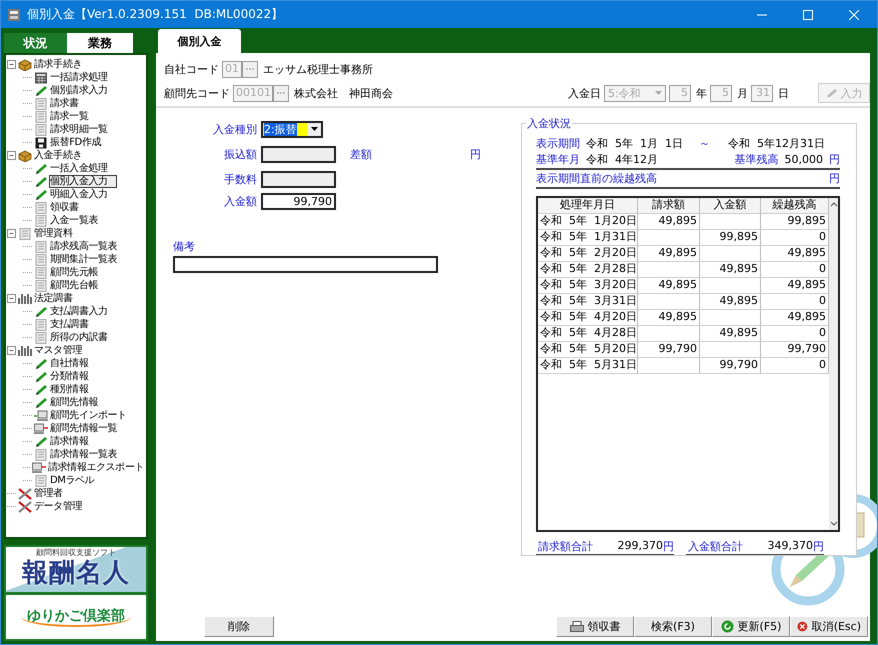  I want to click on column-header: 請求額, so click(669, 205).